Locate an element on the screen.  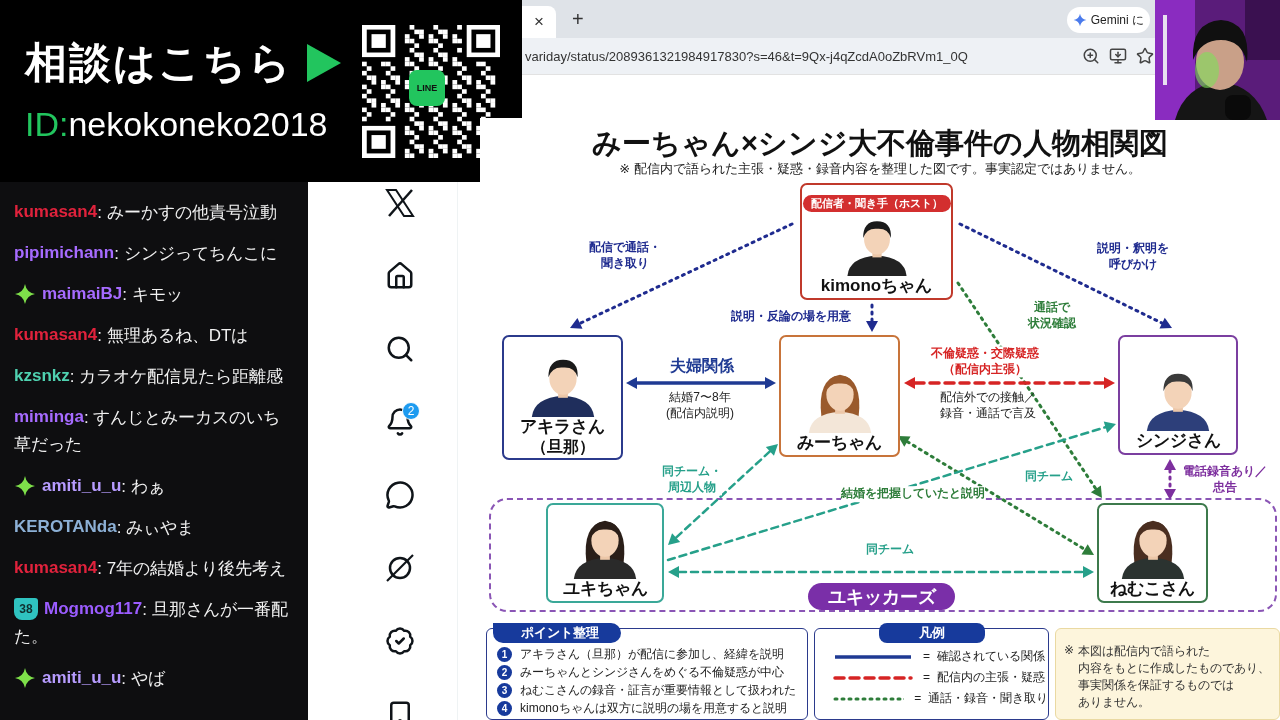
relation-label: 結婚を把握していたと説明 is located at coordinates (913, 494).